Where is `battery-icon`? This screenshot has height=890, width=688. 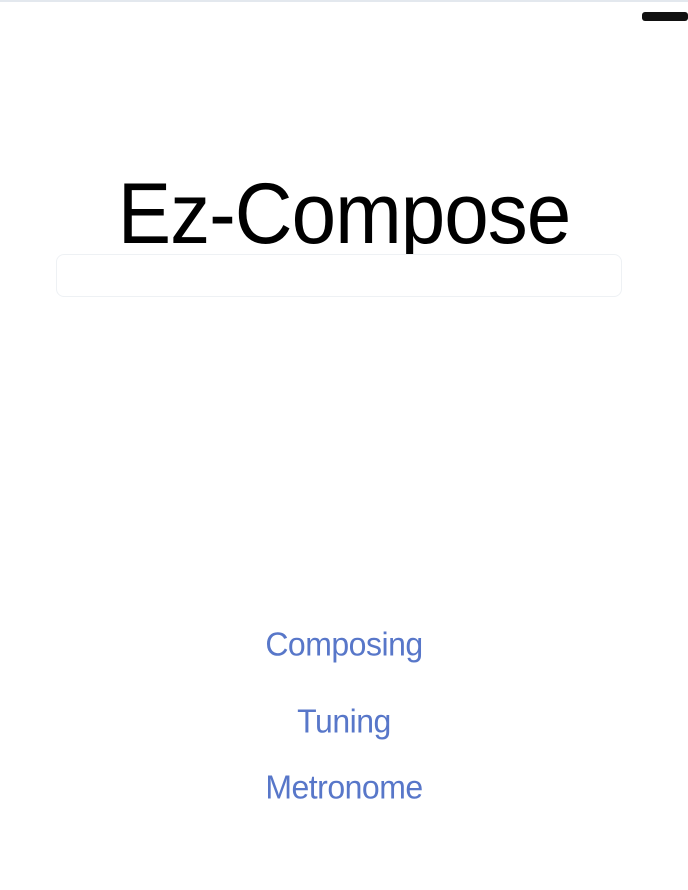 battery-icon is located at coordinates (665, 16).